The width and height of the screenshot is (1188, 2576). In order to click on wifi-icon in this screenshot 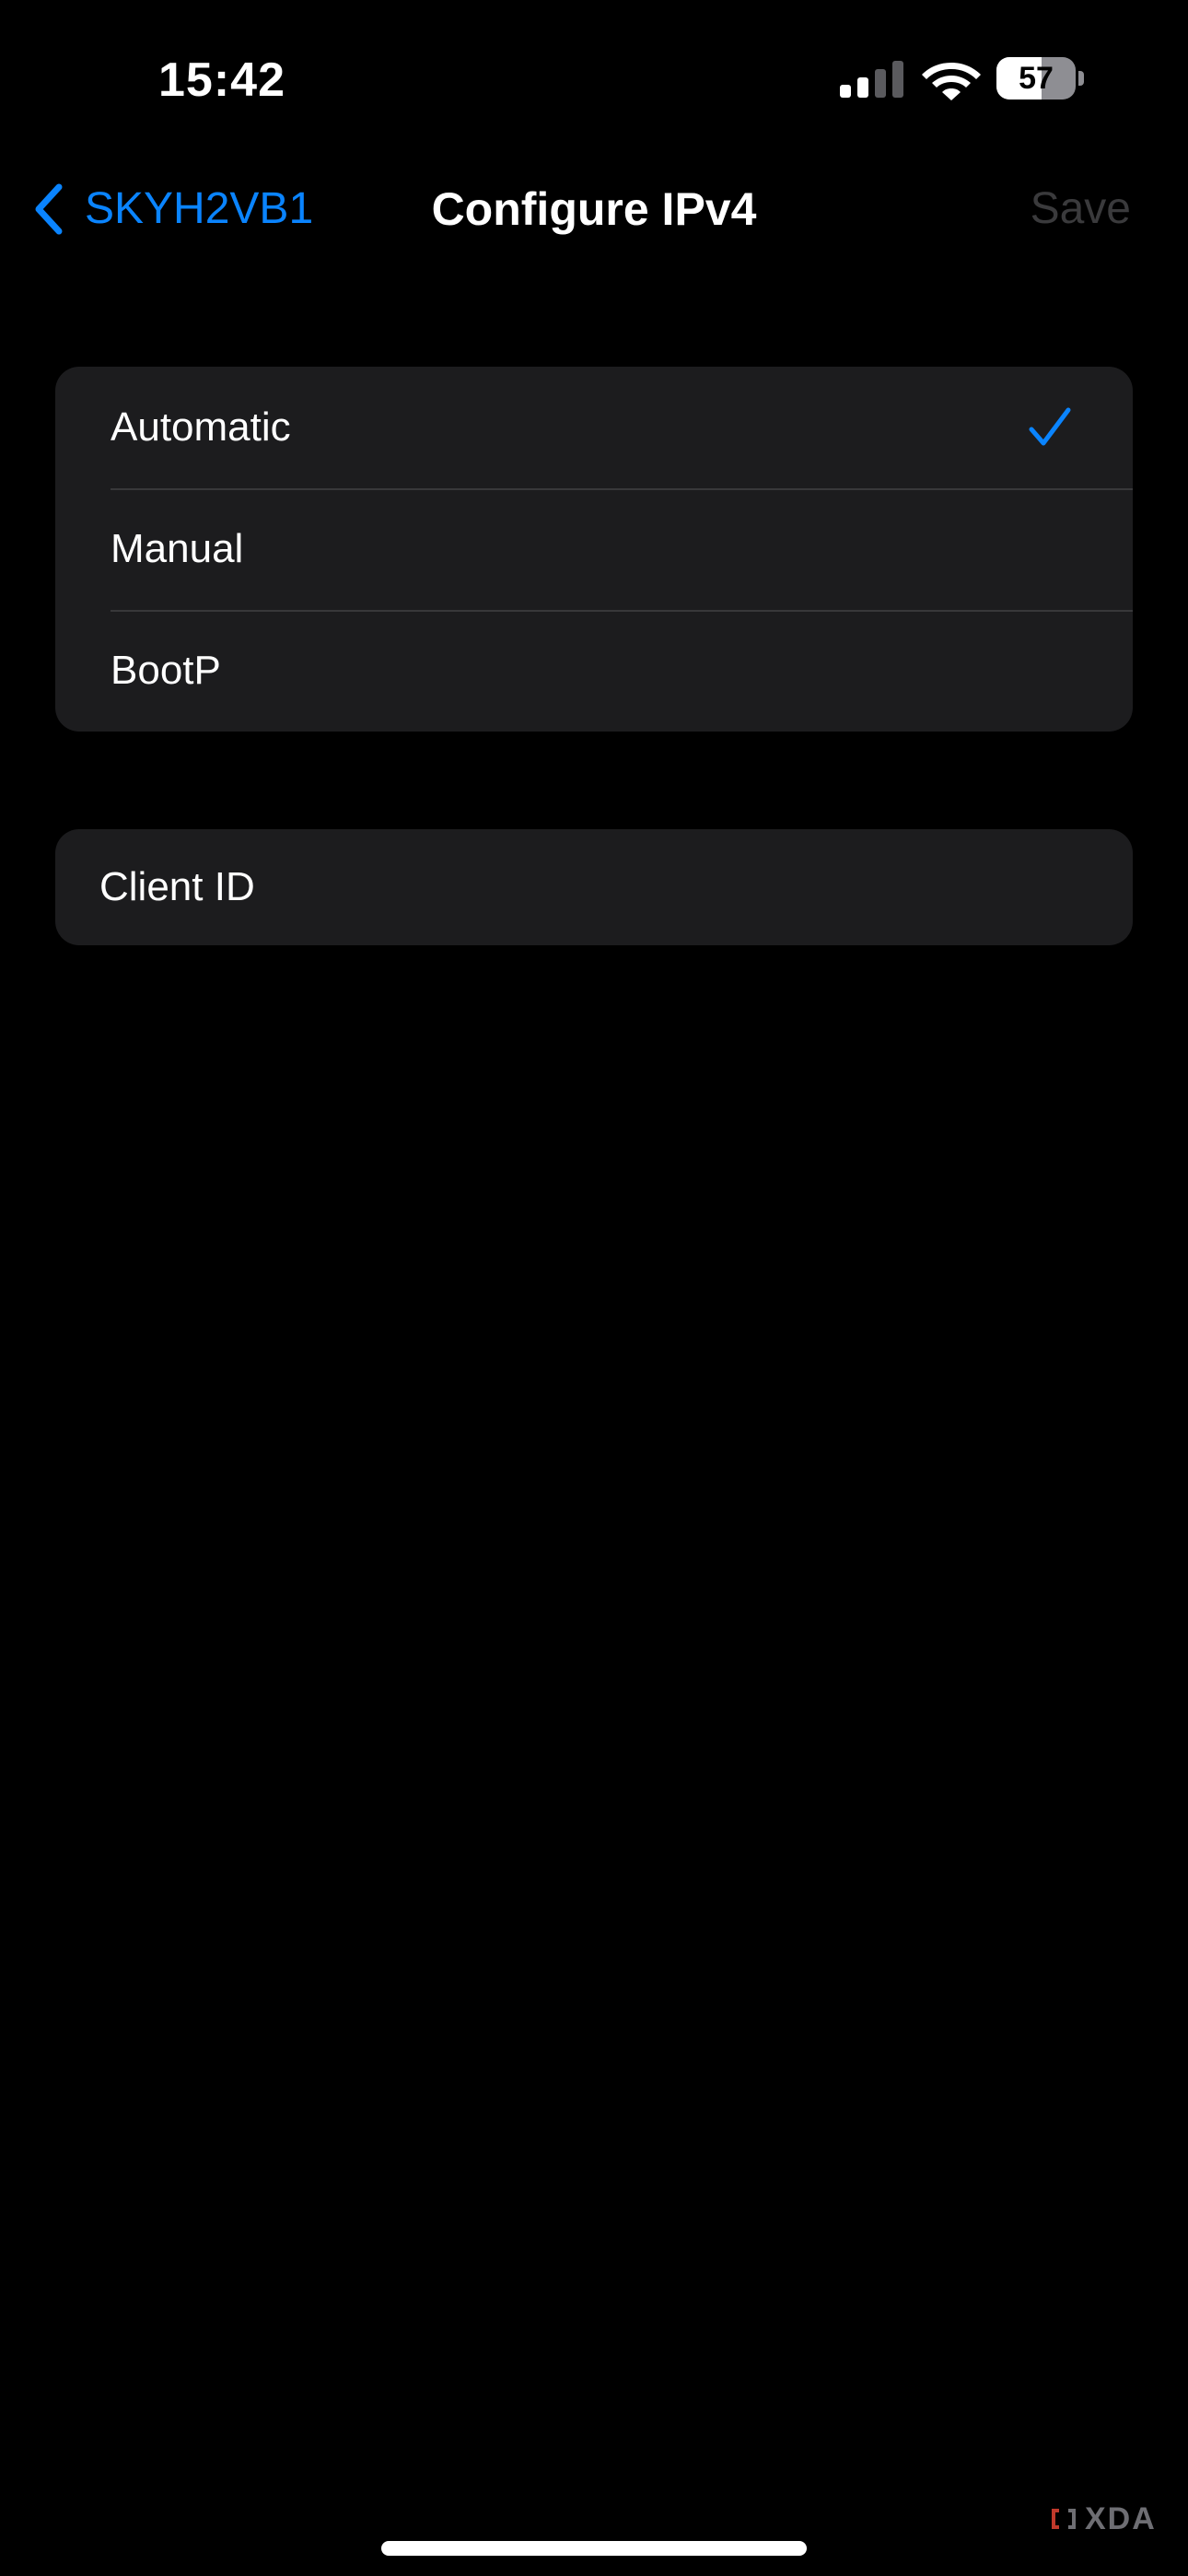, I will do `click(951, 81)`.